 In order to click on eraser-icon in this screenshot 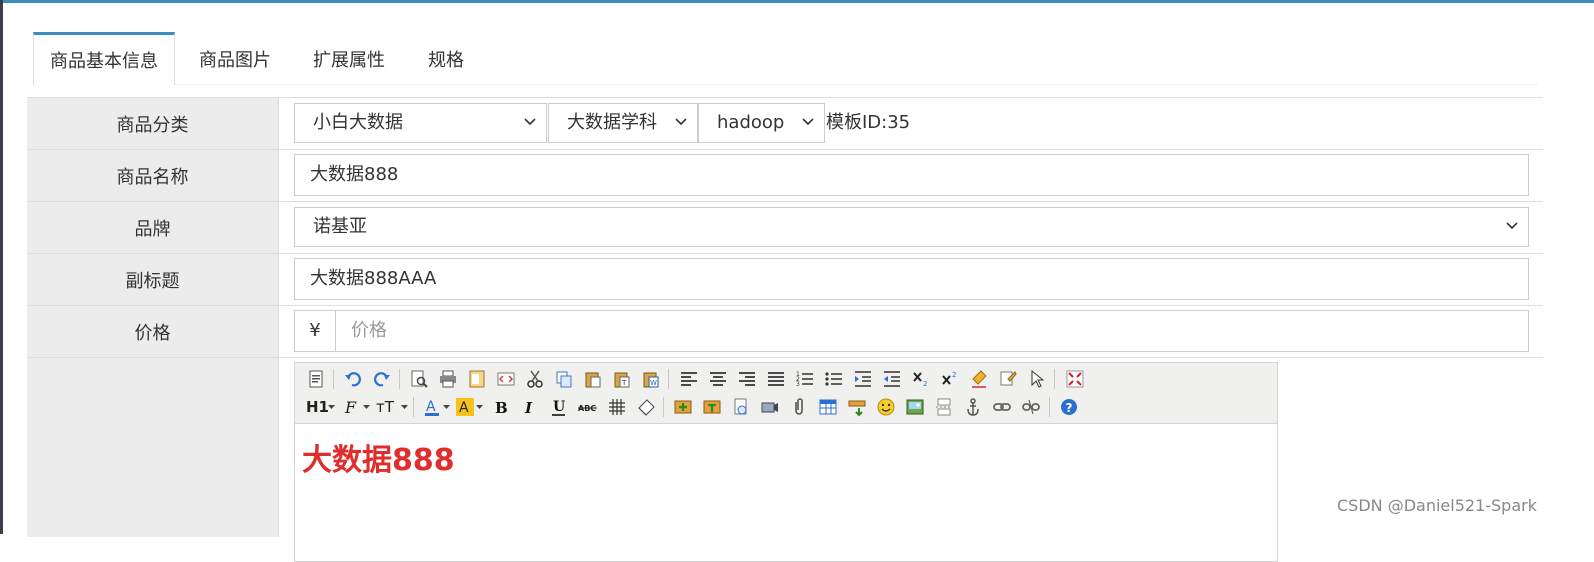, I will do `click(646, 407)`.